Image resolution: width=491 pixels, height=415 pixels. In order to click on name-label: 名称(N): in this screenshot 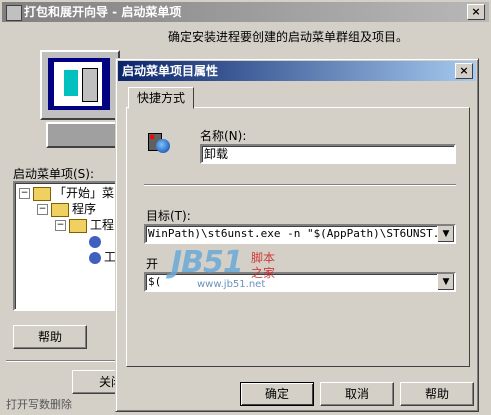, I will do `click(223, 136)`.